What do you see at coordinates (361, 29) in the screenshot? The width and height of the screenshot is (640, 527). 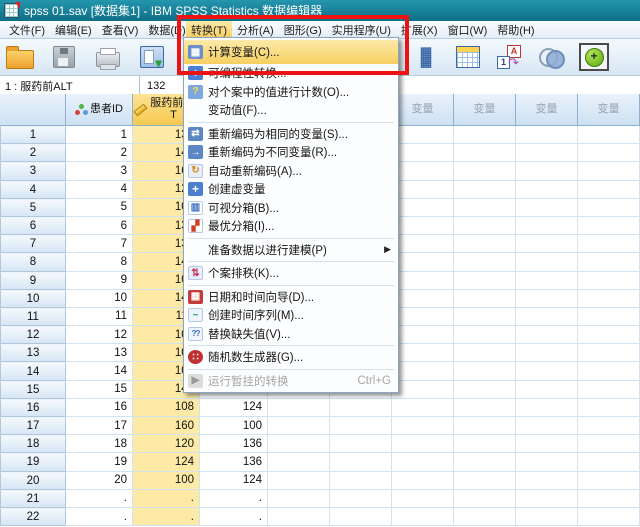 I see `menu-item-8: 实用程序(U)` at bounding box center [361, 29].